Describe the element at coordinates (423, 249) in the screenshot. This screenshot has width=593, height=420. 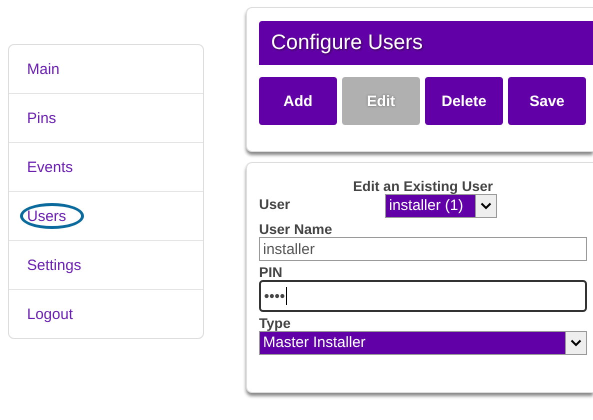
I see `input-field: installer` at that location.